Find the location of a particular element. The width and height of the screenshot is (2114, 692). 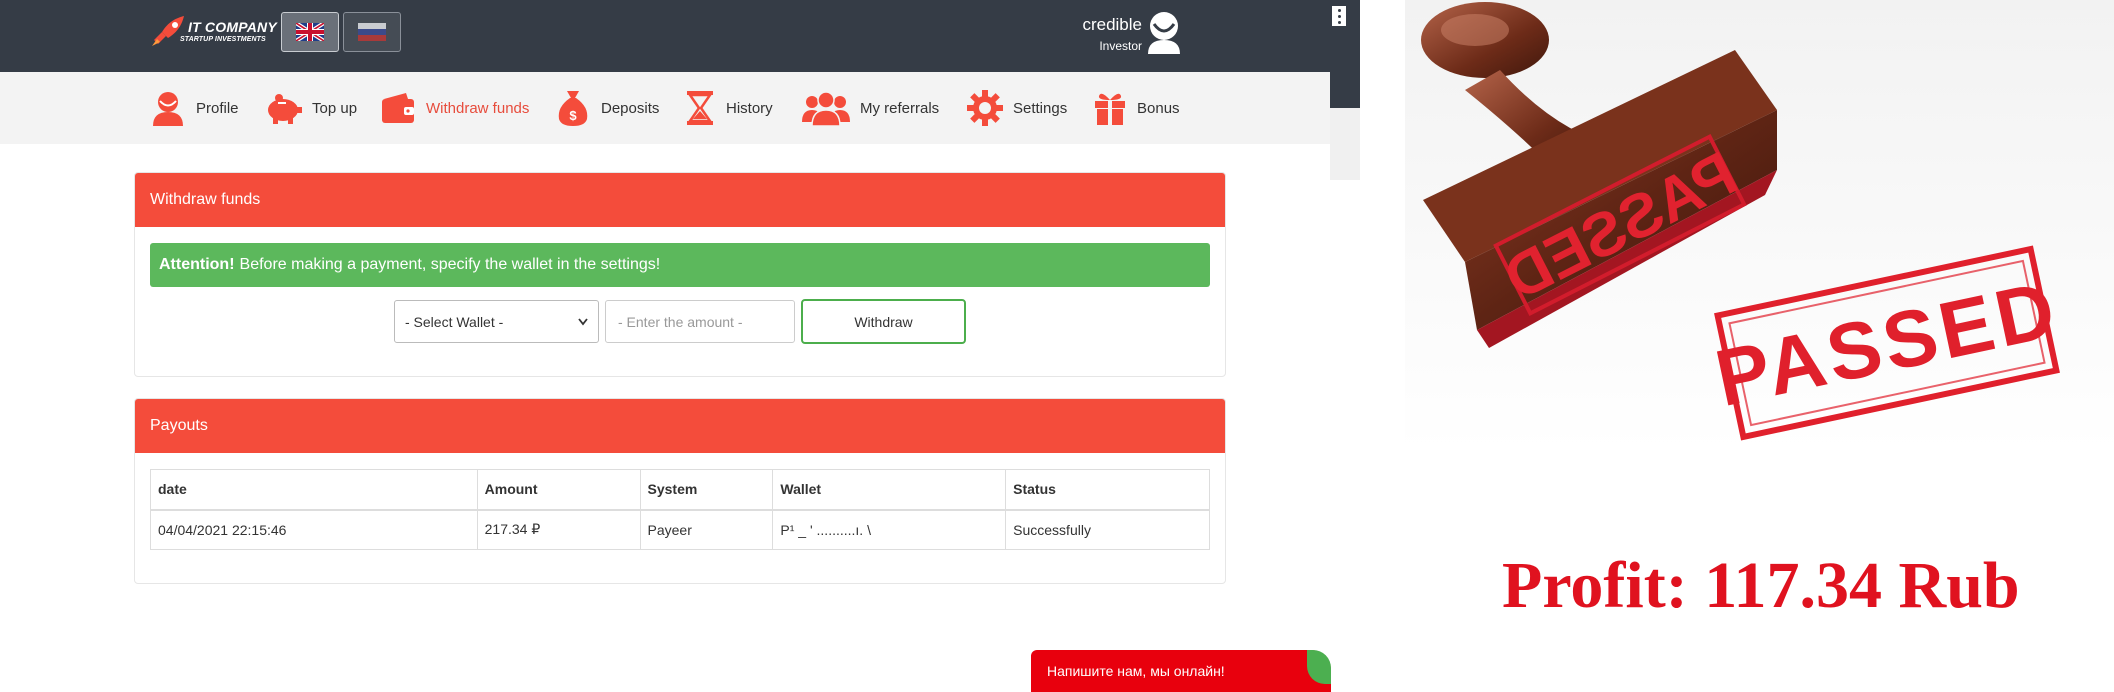

nav-label: Top up is located at coordinates (335, 108).